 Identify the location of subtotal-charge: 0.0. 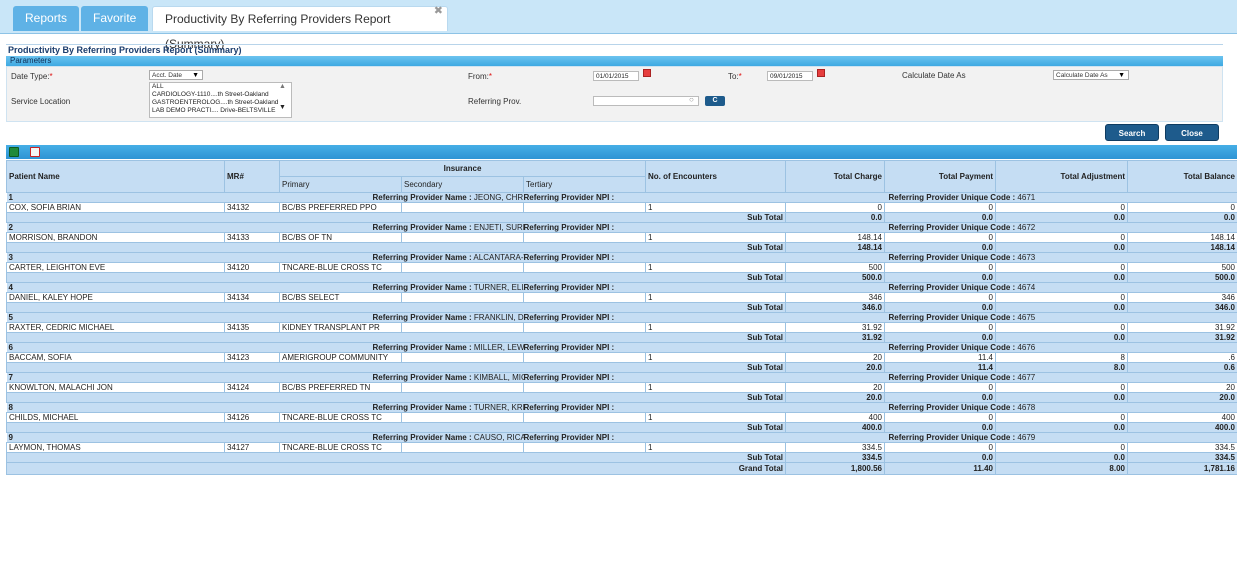
(835, 217).